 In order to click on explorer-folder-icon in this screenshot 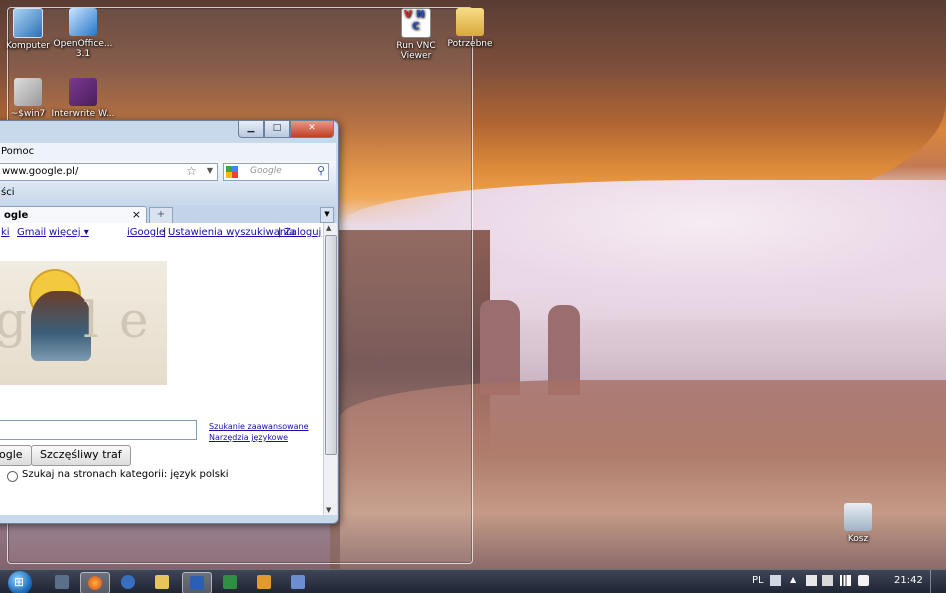, I will do `click(162, 582)`.